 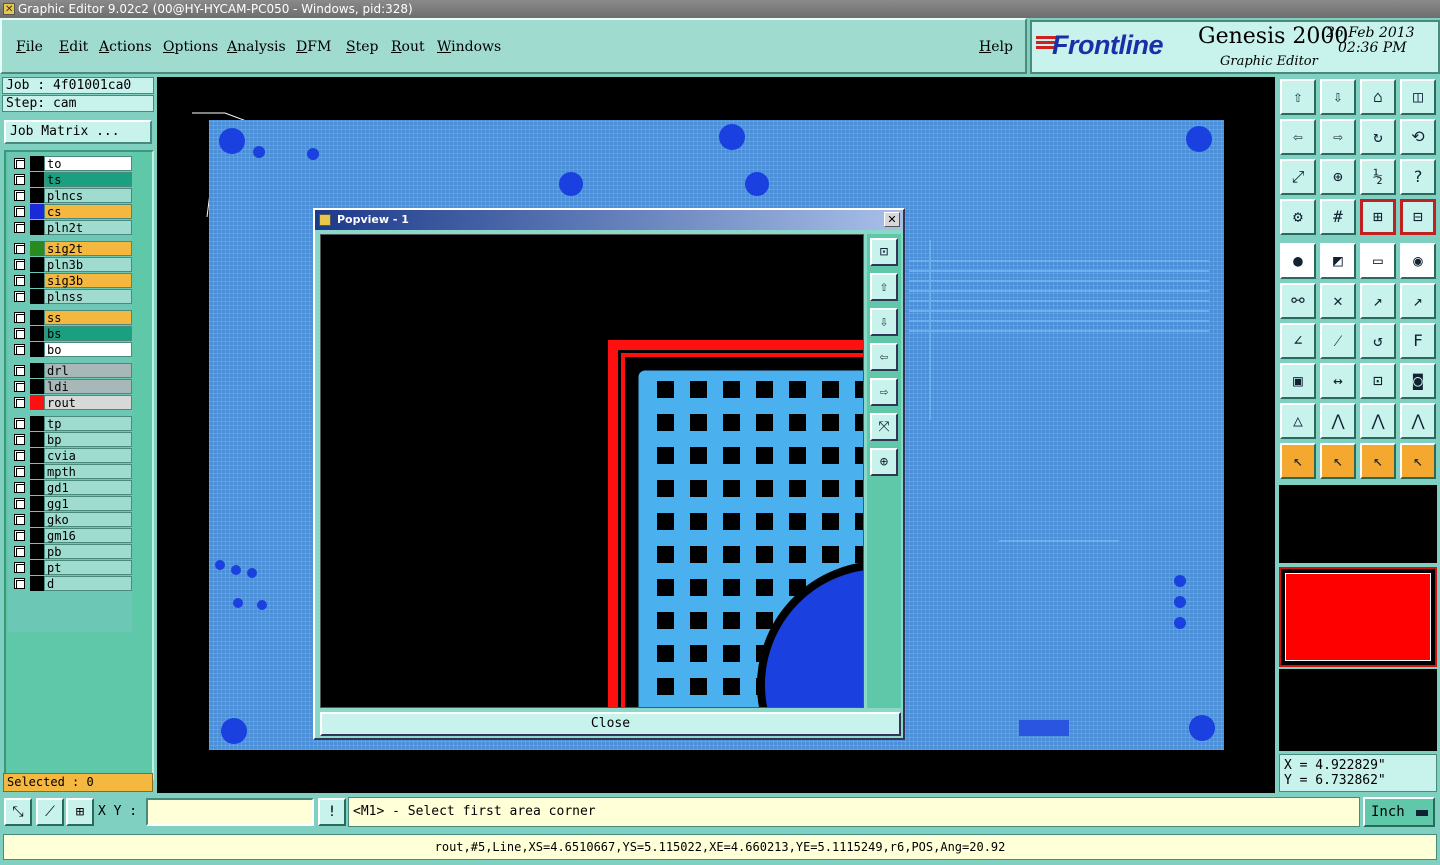 I want to click on menu-options: Options, so click(x=190, y=47).